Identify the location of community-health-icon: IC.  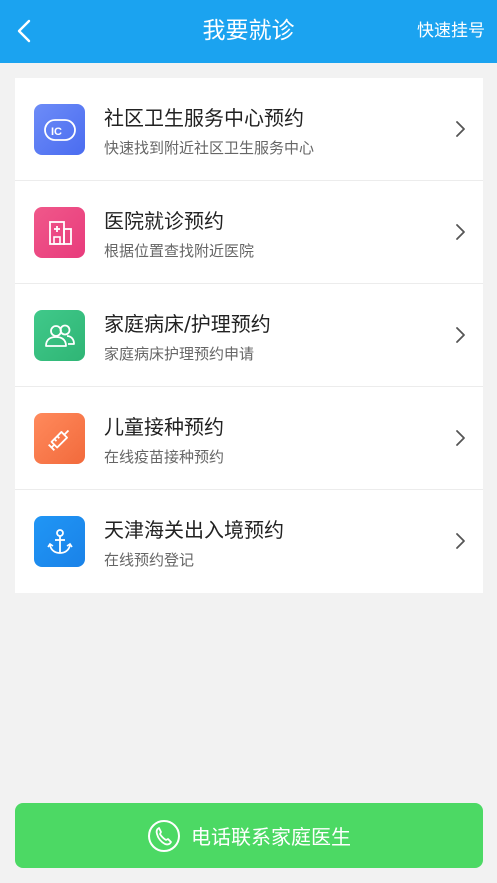
(59, 129).